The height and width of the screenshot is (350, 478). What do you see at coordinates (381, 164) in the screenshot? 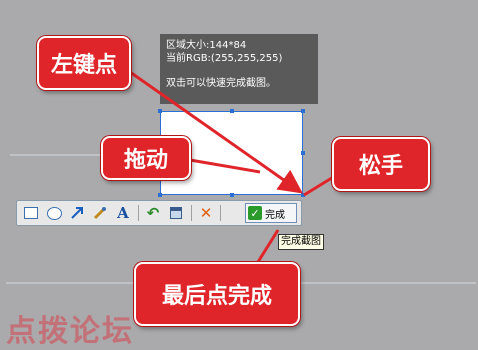
I see `callout-release: 松手` at bounding box center [381, 164].